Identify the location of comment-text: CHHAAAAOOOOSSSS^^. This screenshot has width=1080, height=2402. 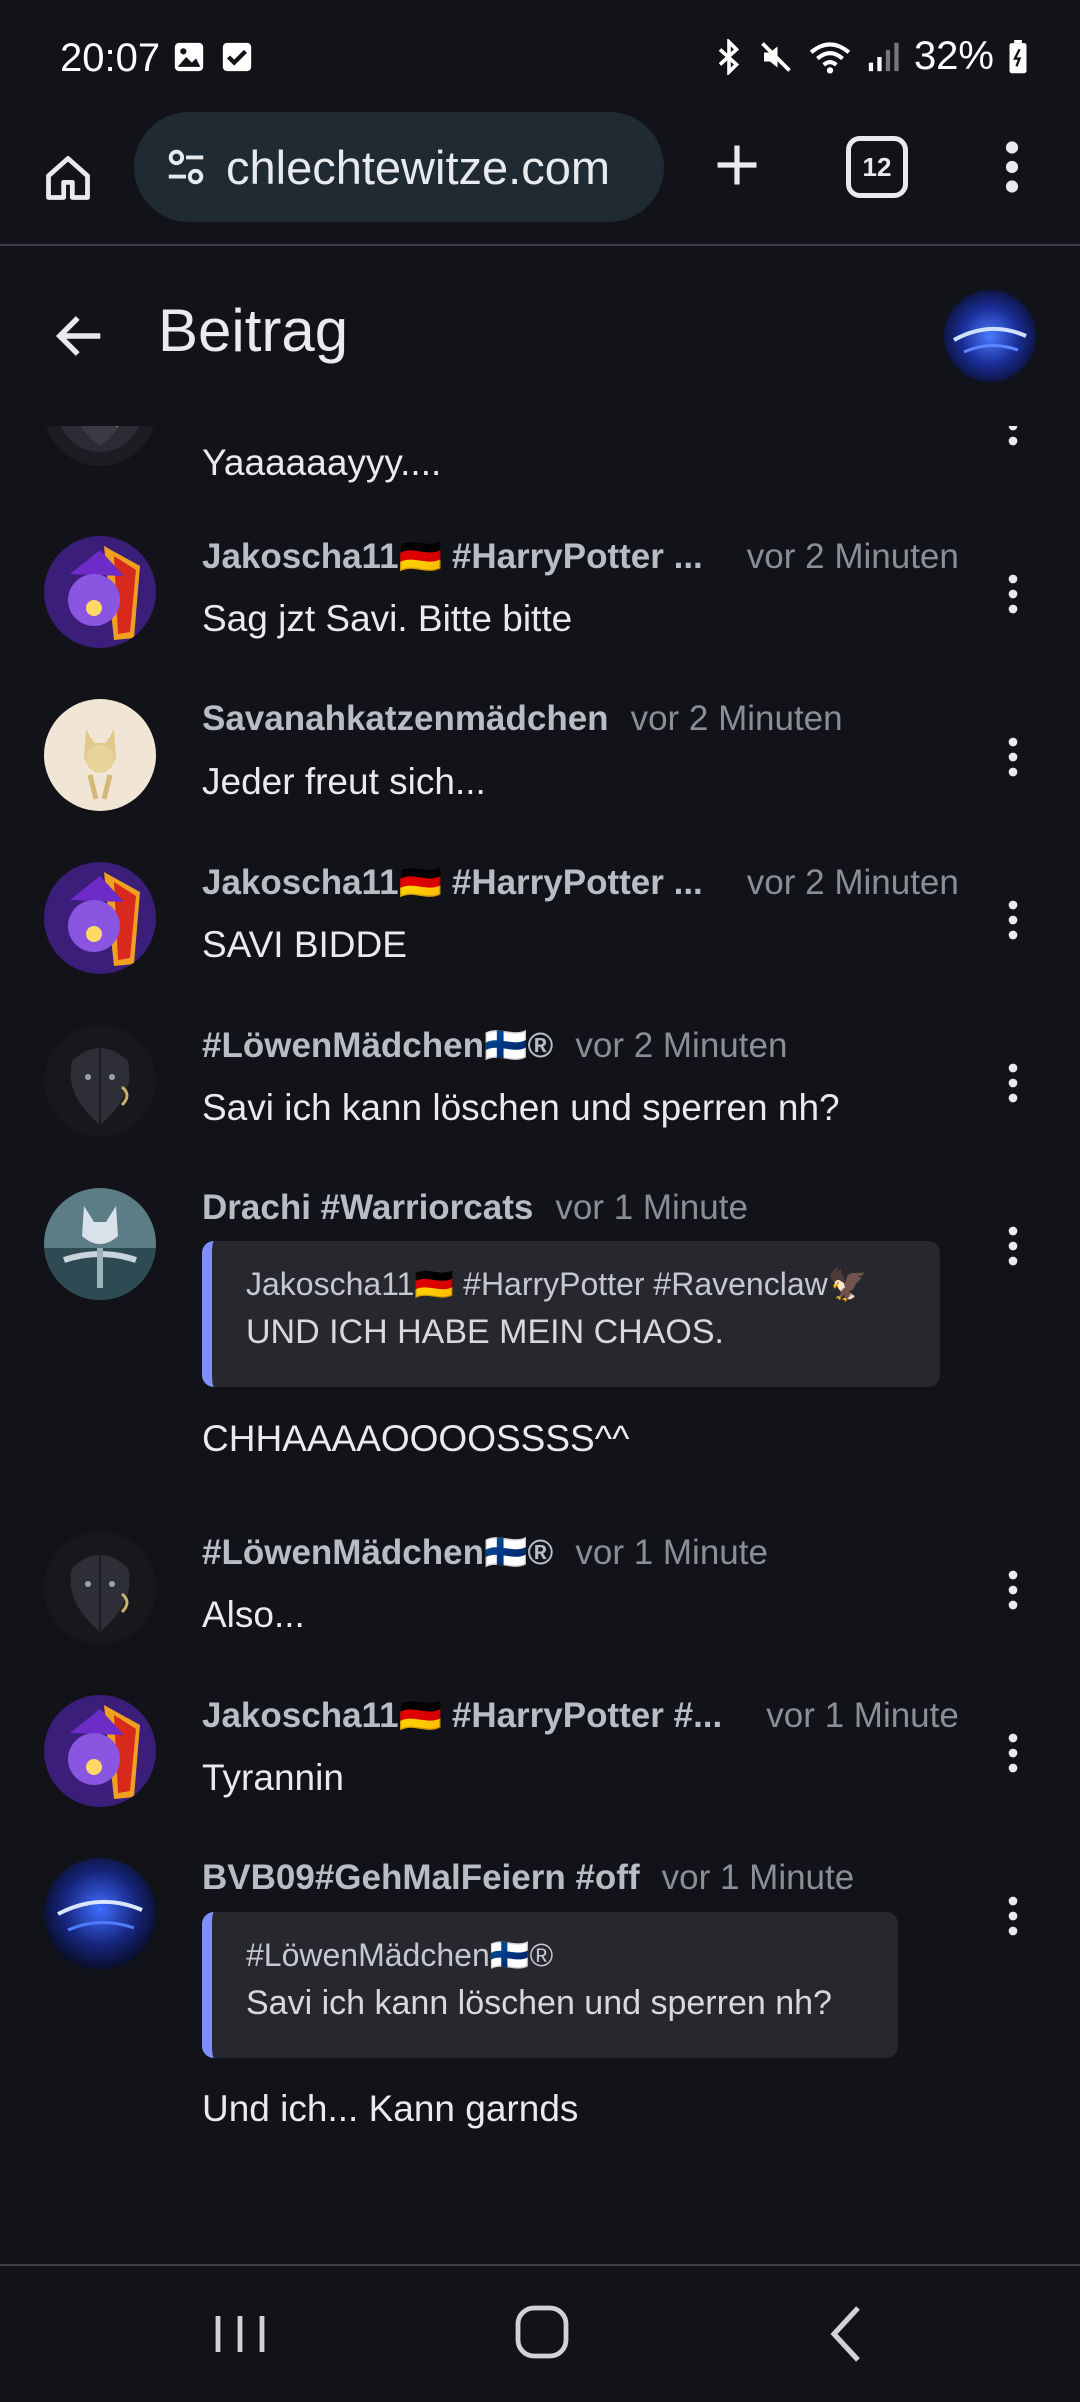
(416, 1438).